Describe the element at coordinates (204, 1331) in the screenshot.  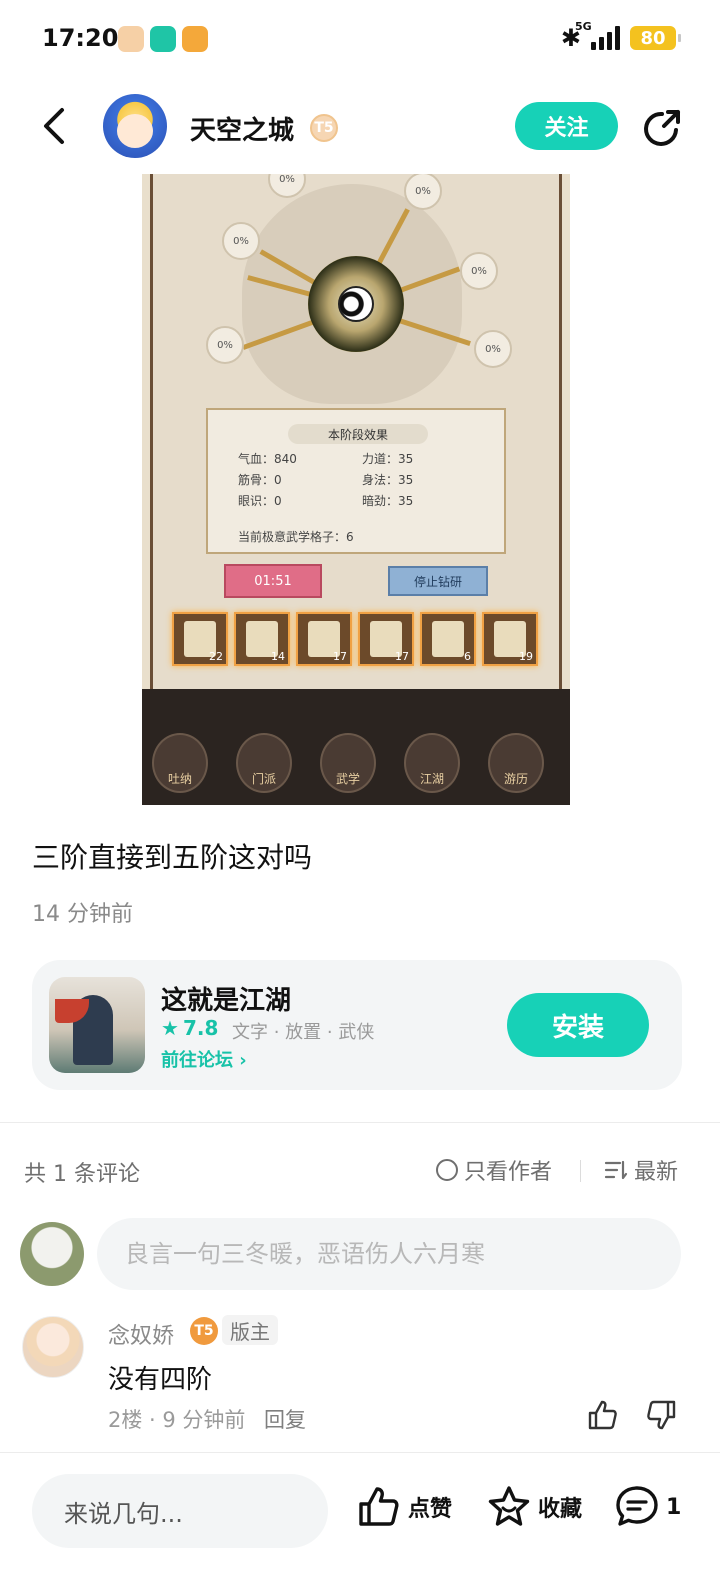
I see `commenter-level-badge: T5` at that location.